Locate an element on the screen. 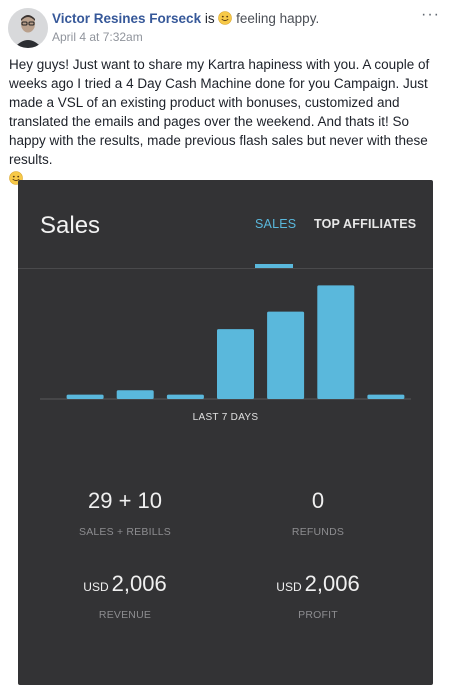 This screenshot has height=689, width=452. post-header: Victor Resines Forseck is feeling happy. is located at coordinates (185, 19).